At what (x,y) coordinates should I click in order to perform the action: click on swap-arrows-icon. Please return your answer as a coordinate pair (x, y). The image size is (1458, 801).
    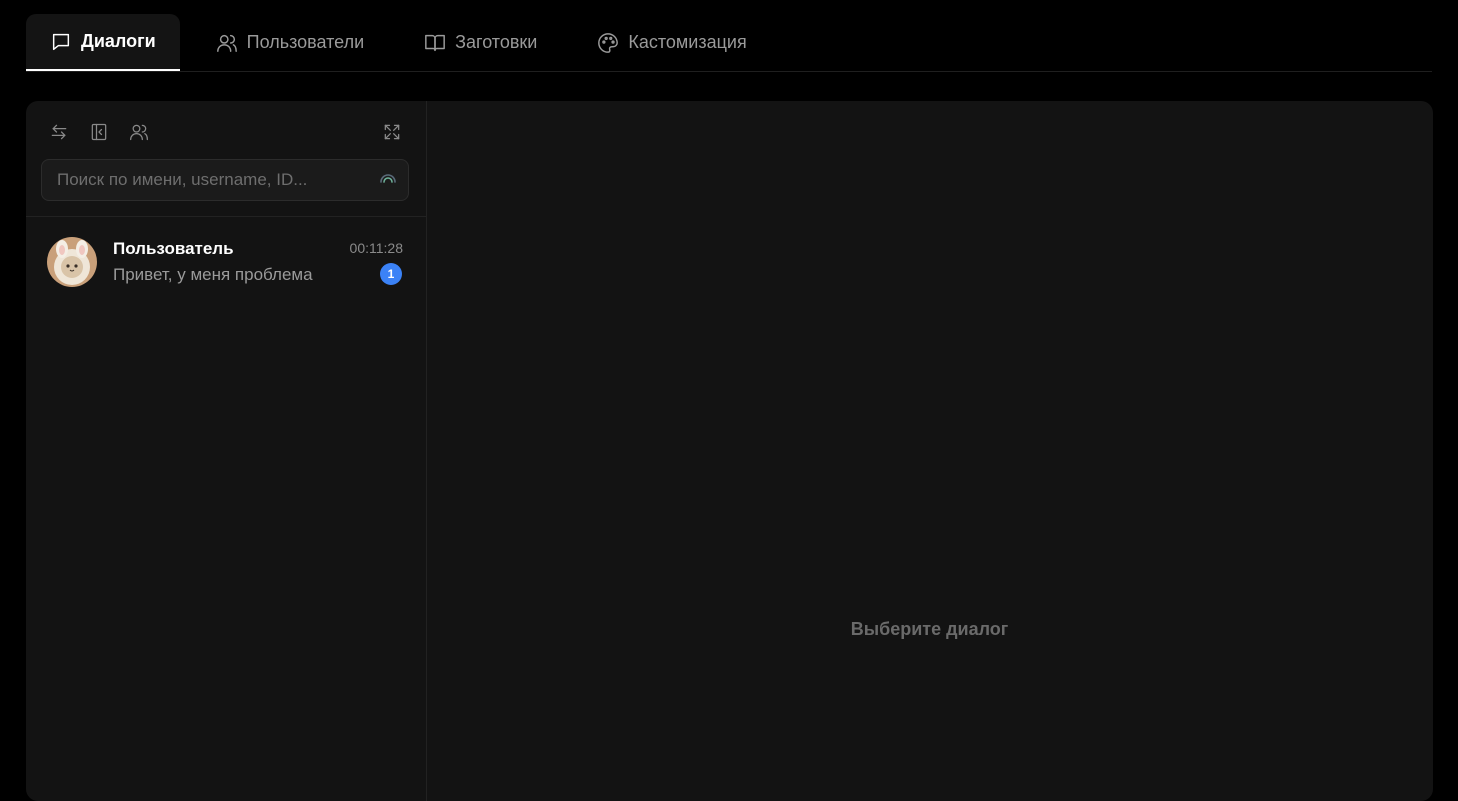
    Looking at the image, I should click on (59, 132).